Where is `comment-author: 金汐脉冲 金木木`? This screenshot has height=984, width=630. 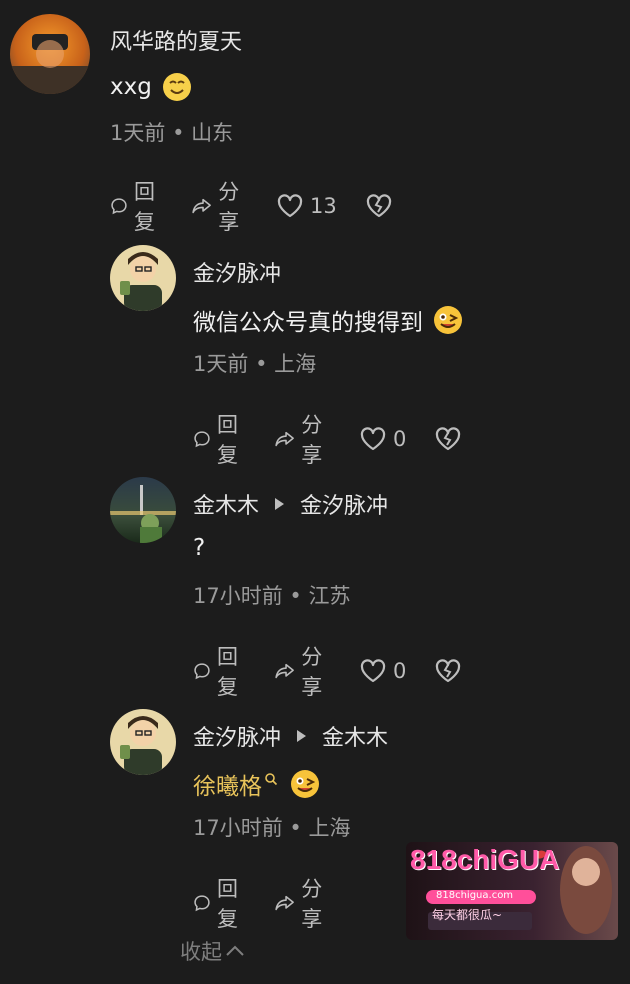 comment-author: 金汐脉冲 金木木 is located at coordinates (290, 736).